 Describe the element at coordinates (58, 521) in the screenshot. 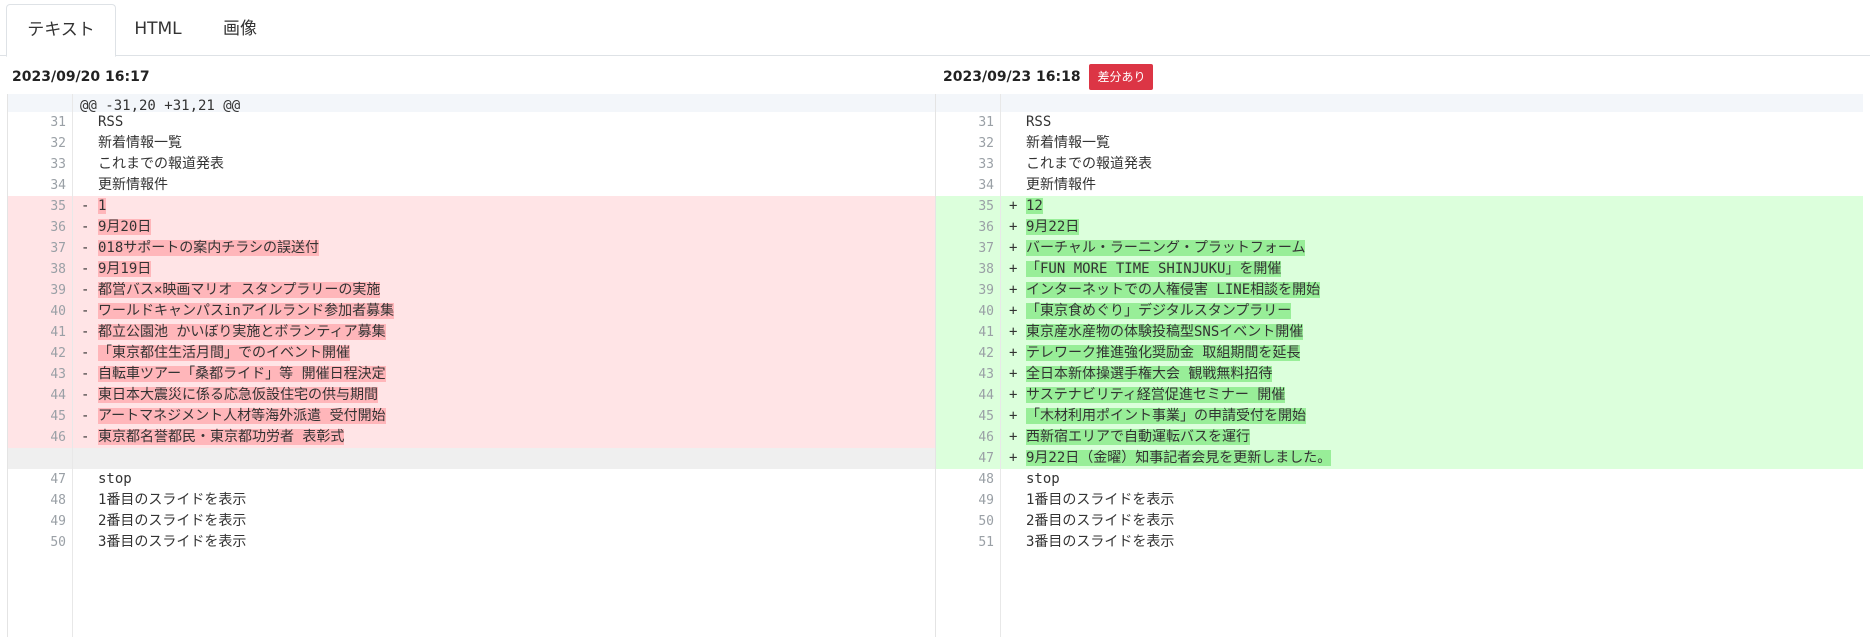

I see `line-number: 49` at that location.